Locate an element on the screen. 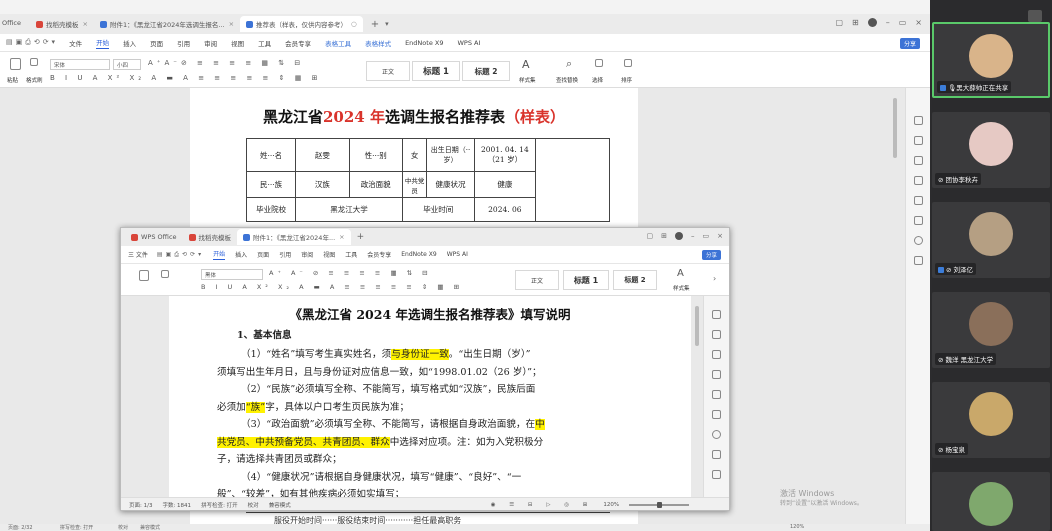 This screenshot has height=531, width=1052. view-mode-icons: ◉ ☰ ⊟ ▷ ◎ ⊞ is located at coordinates (542, 505).